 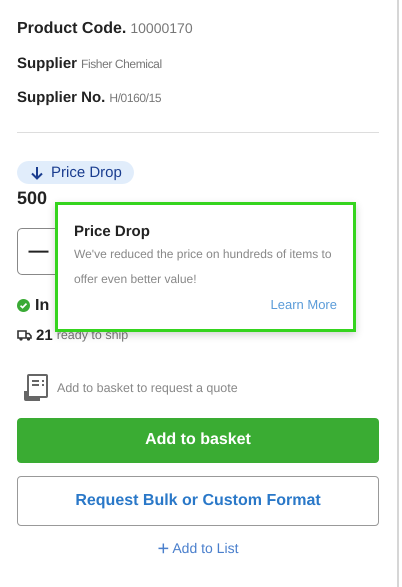 I want to click on detail-label: Supplier, so click(x=47, y=63).